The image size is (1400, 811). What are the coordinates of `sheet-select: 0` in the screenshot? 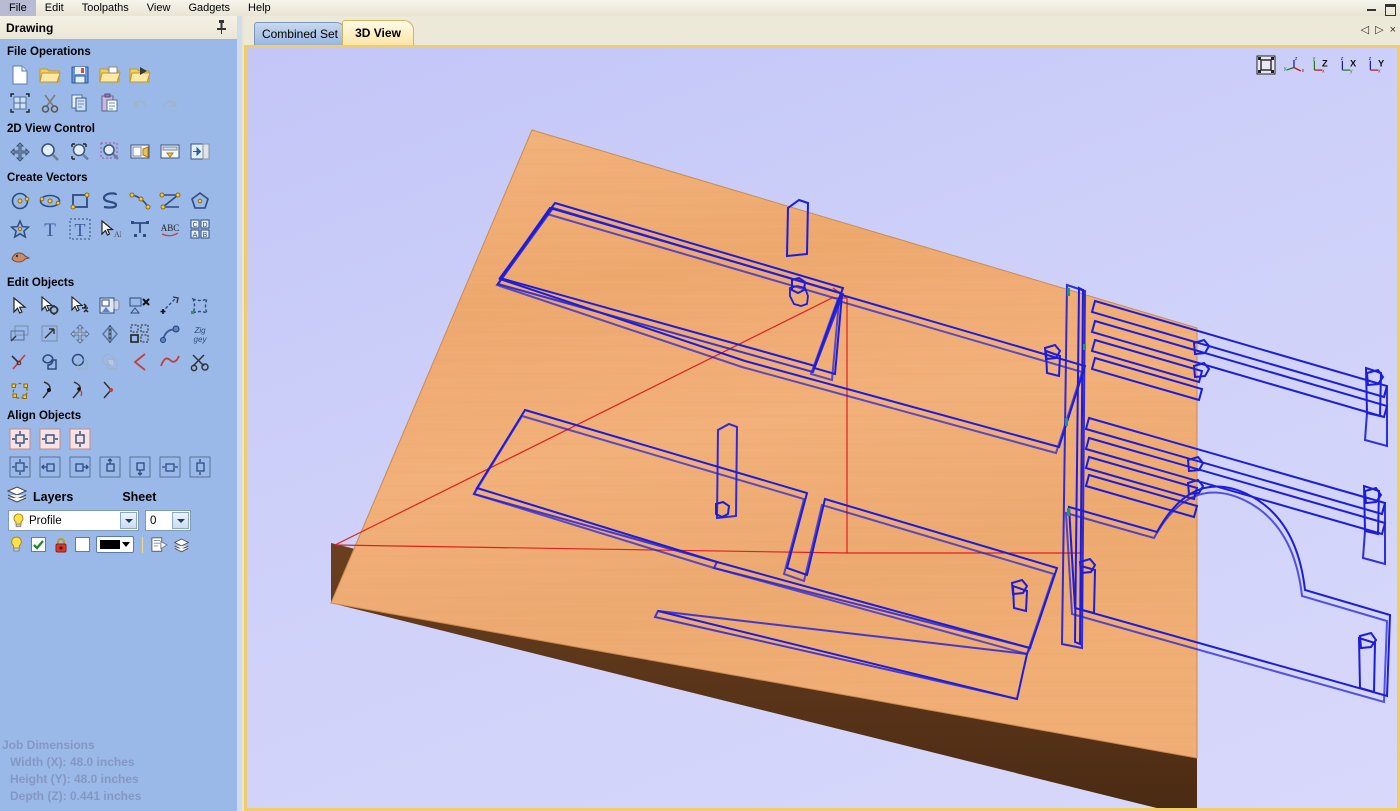 It's located at (168, 520).